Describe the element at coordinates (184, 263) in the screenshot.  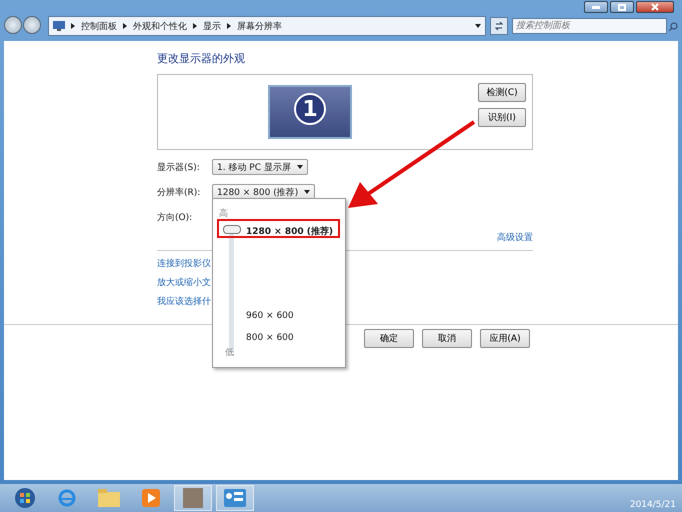
I see `help-link: 连接到投影仪` at that location.